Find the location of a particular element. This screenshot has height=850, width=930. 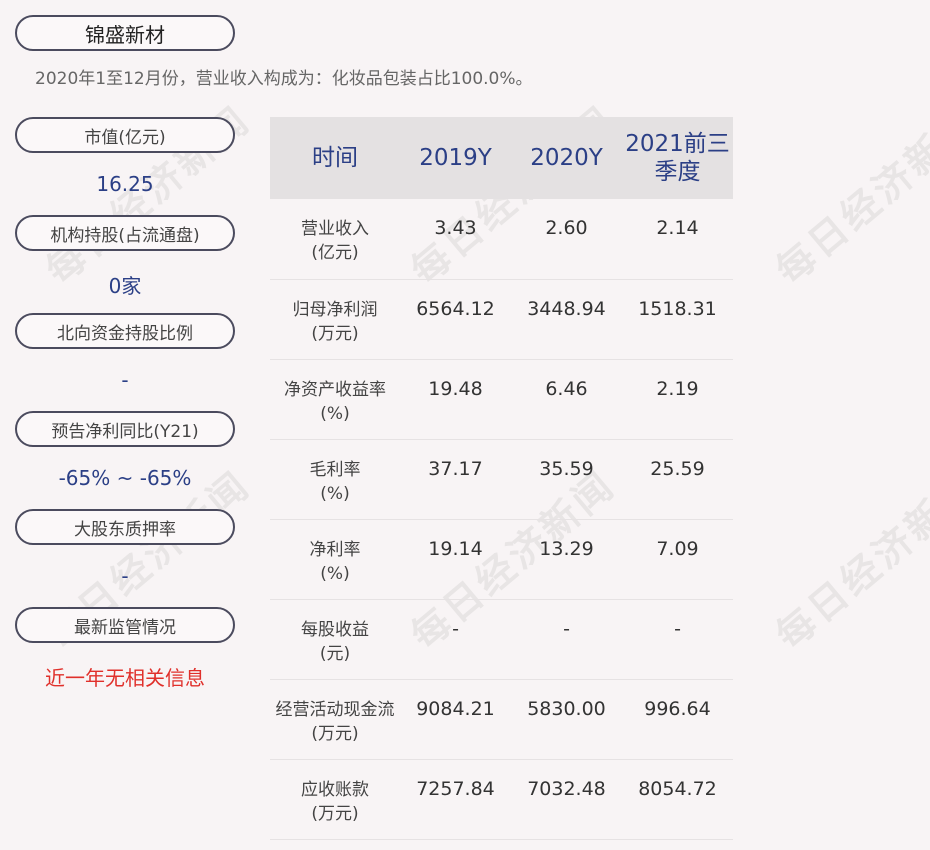

row-name: 毛利率 is located at coordinates (335, 469).